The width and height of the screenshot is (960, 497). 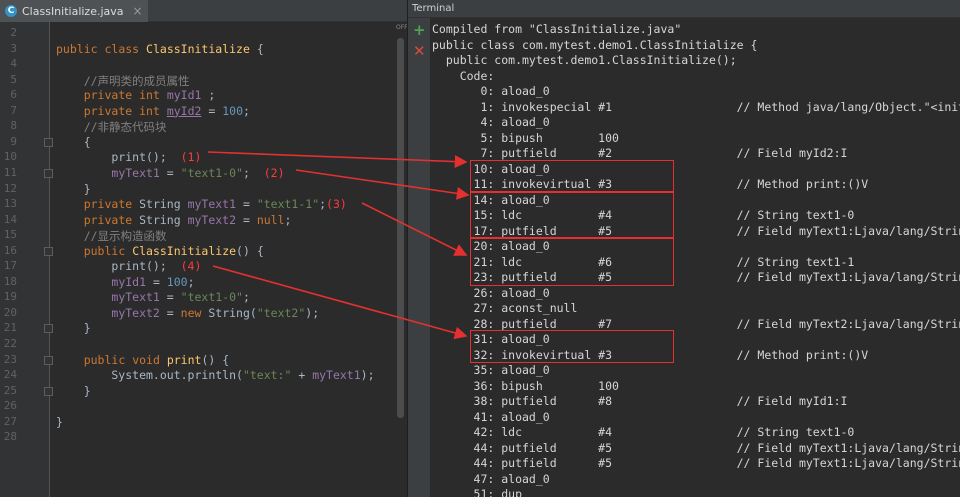 What do you see at coordinates (10, 157) in the screenshot?
I see `line-number: 10` at bounding box center [10, 157].